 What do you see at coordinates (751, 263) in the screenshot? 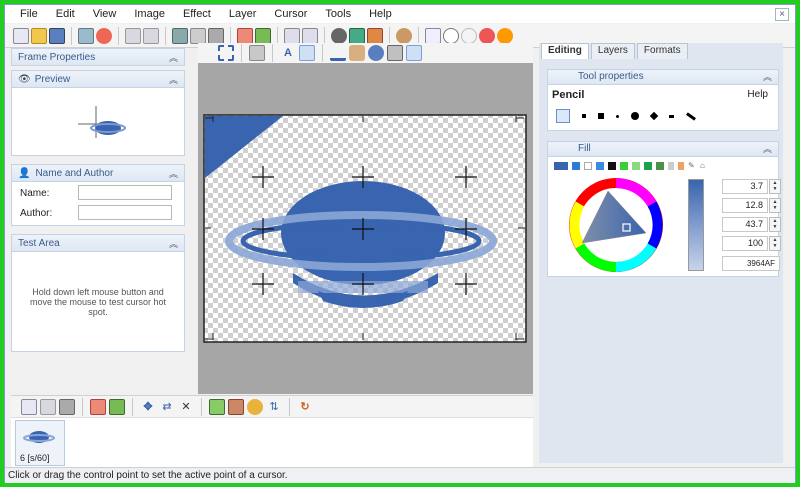
I see `hex-field: 3964AF` at bounding box center [751, 263].